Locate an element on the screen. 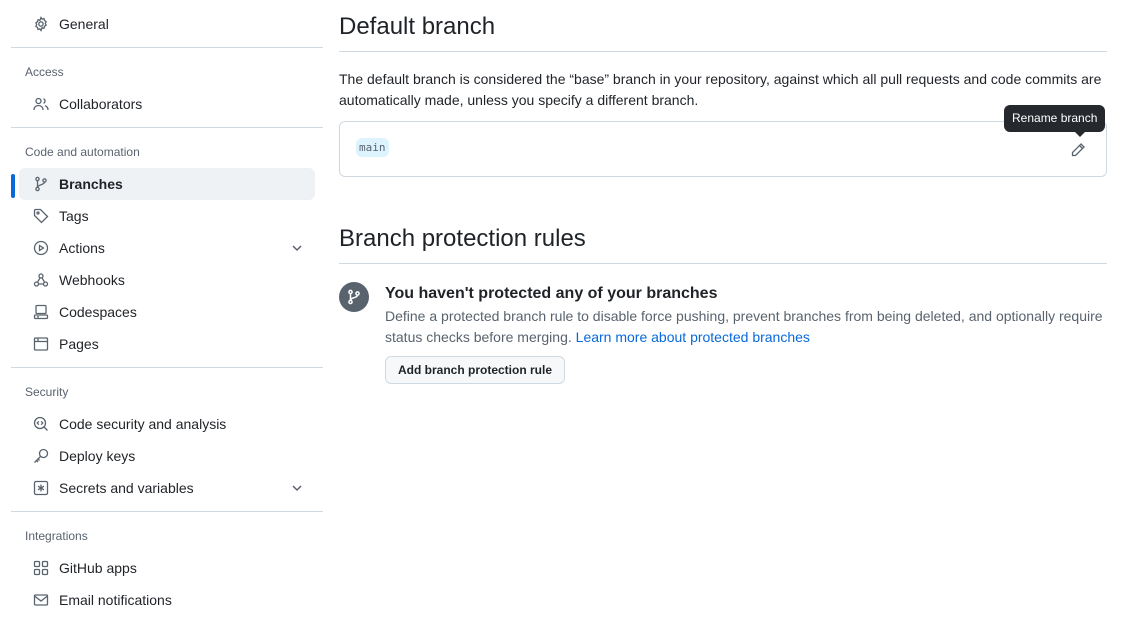 The height and width of the screenshot is (639, 1123). codespaces-icon is located at coordinates (41, 312).